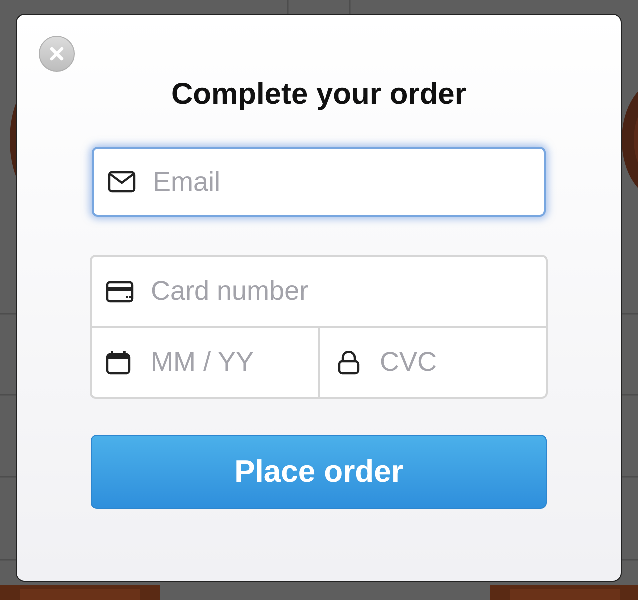 The image size is (638, 600). I want to click on email-field: Email, so click(319, 182).